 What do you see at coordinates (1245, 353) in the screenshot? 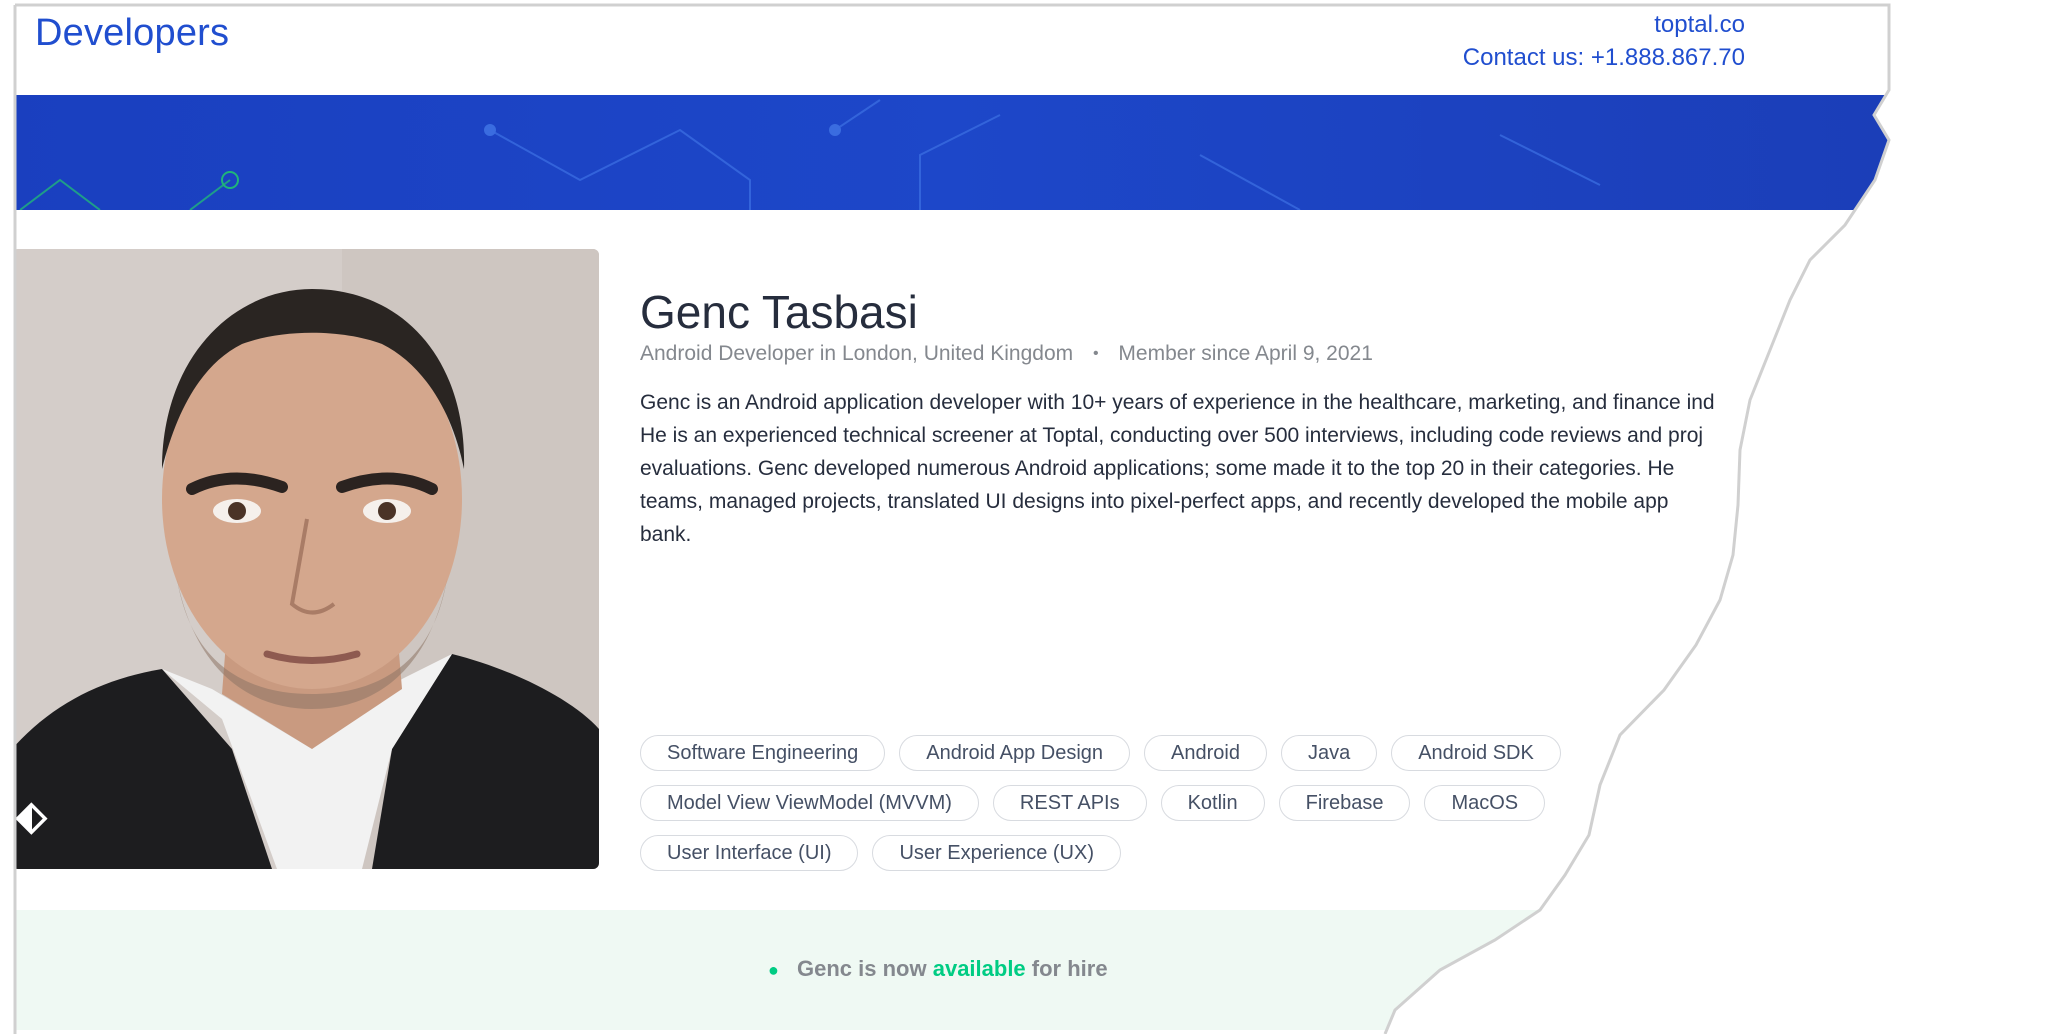
I see `member-since: Member since April 9, 2021` at bounding box center [1245, 353].